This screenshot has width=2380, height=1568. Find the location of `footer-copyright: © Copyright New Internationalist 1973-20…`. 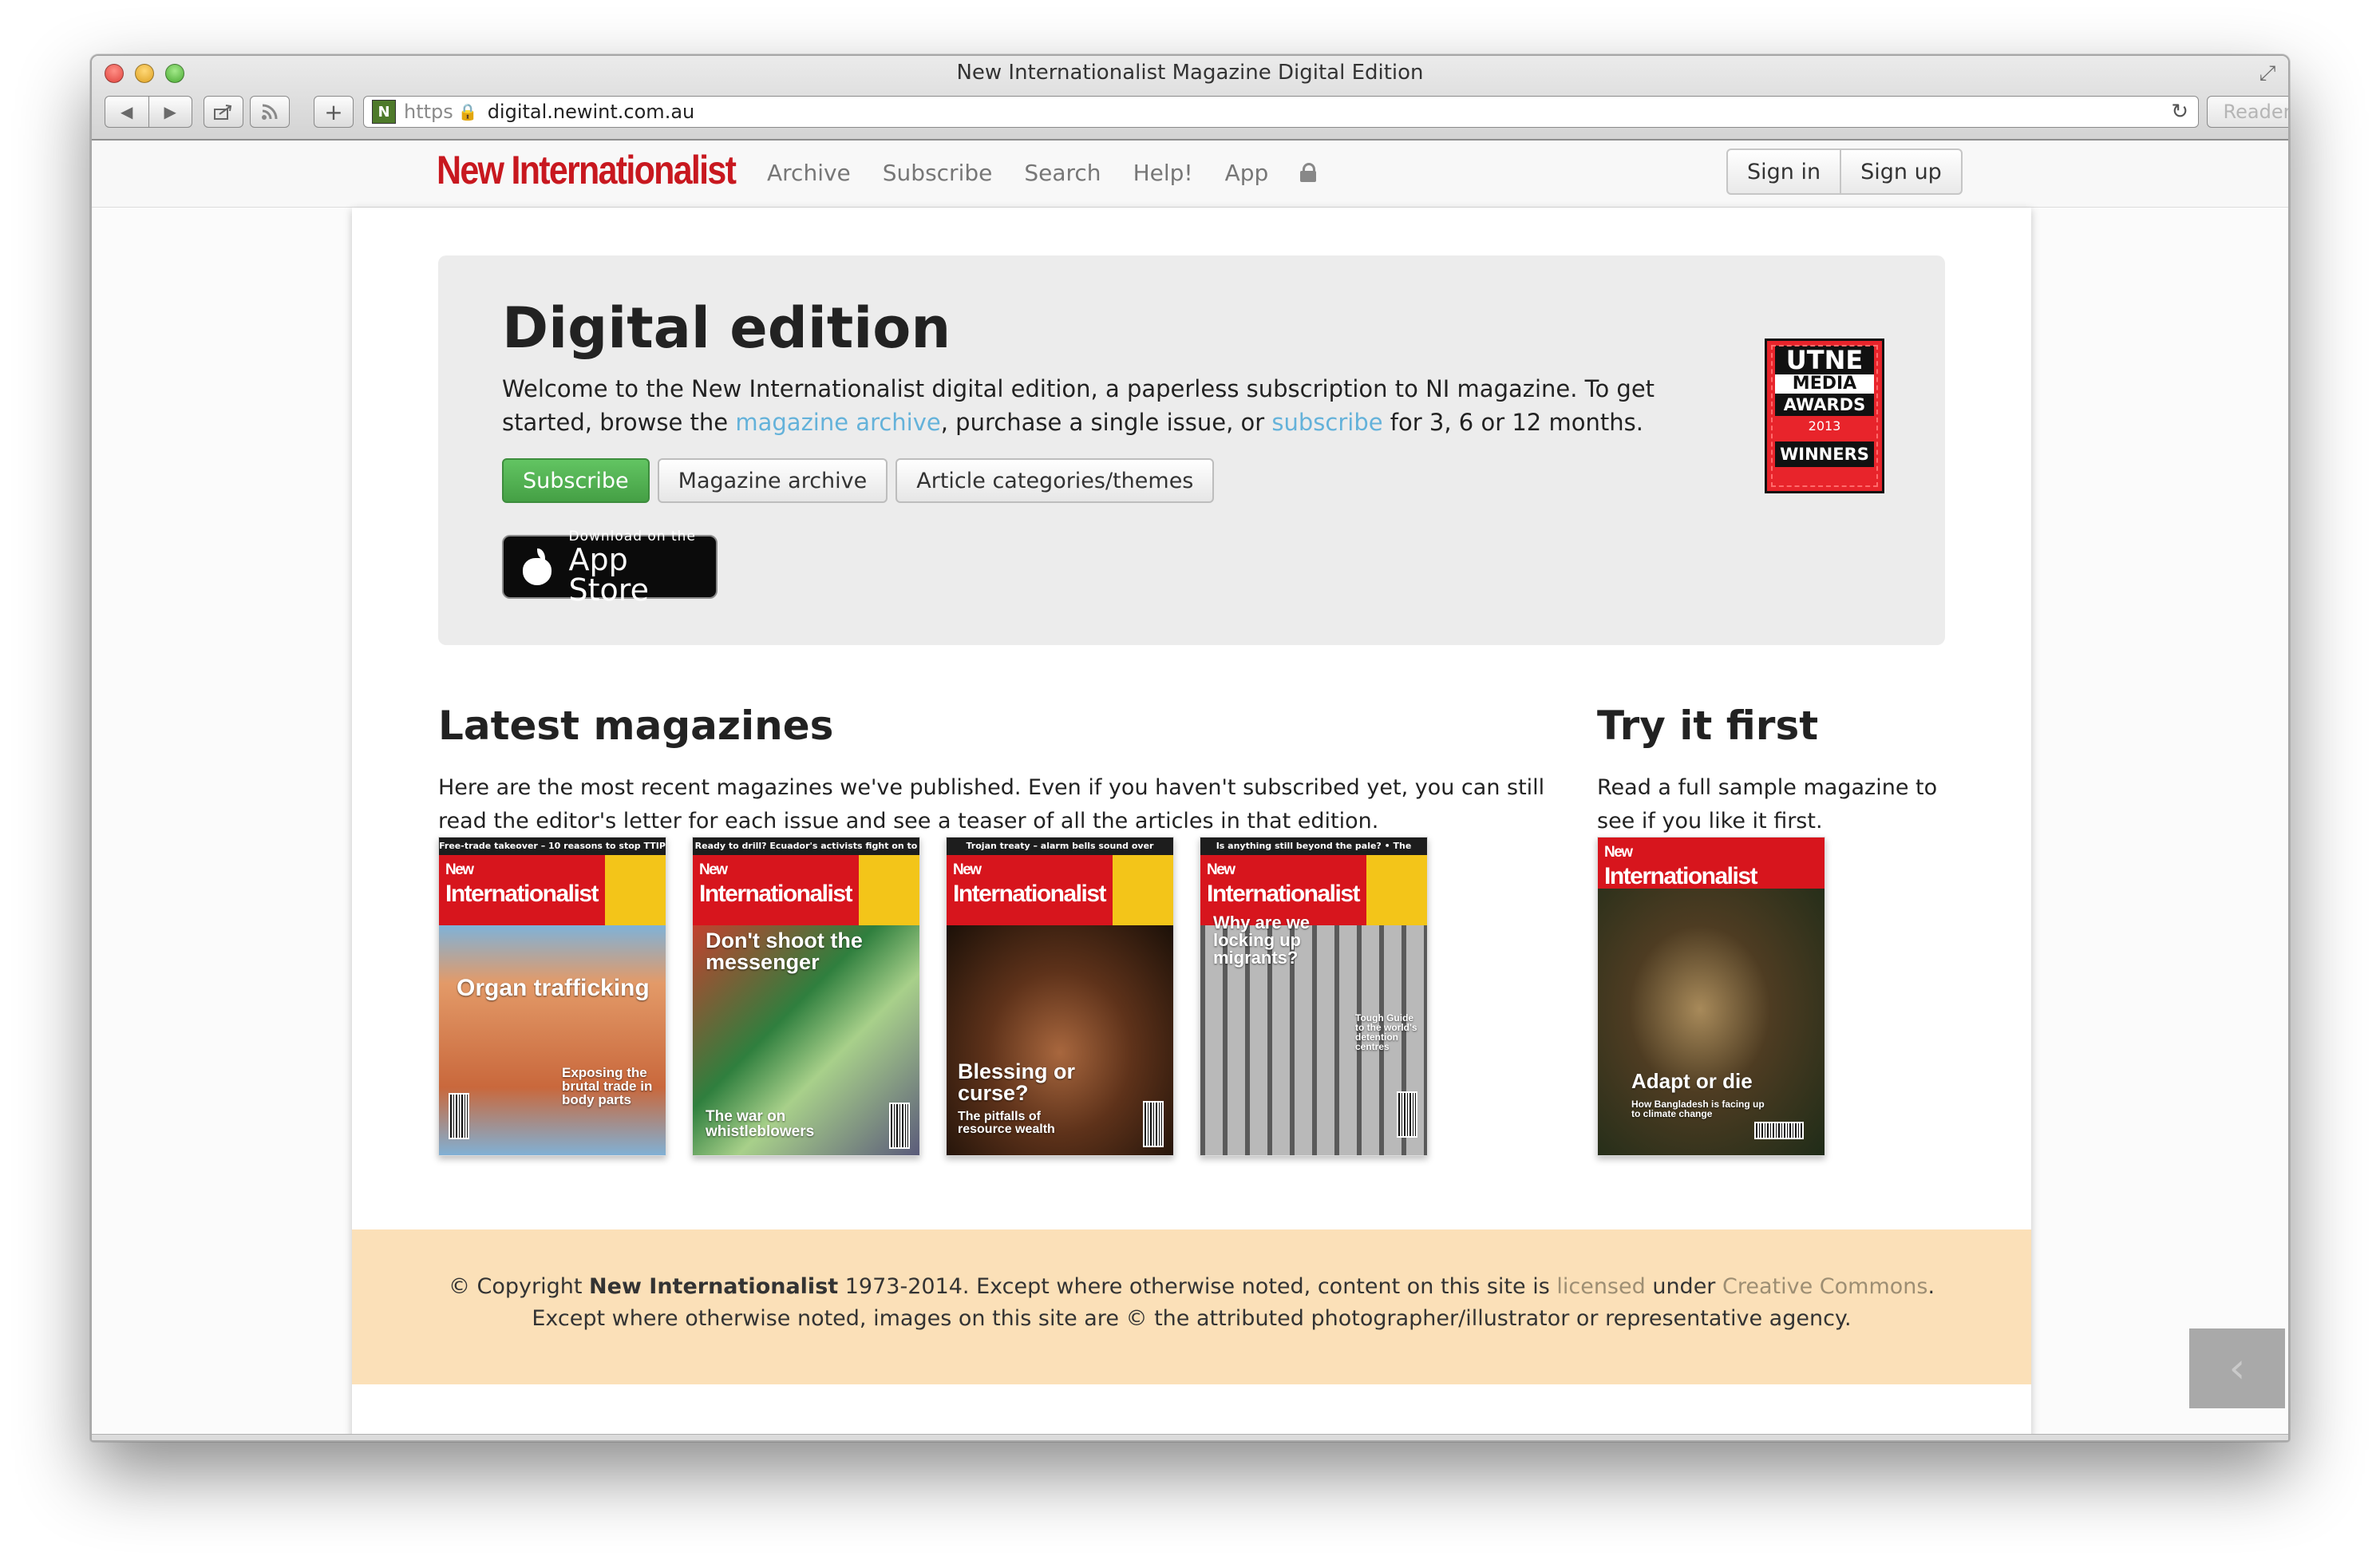

footer-copyright: © Copyright New Internationalist 1973-20… is located at coordinates (1191, 1287).